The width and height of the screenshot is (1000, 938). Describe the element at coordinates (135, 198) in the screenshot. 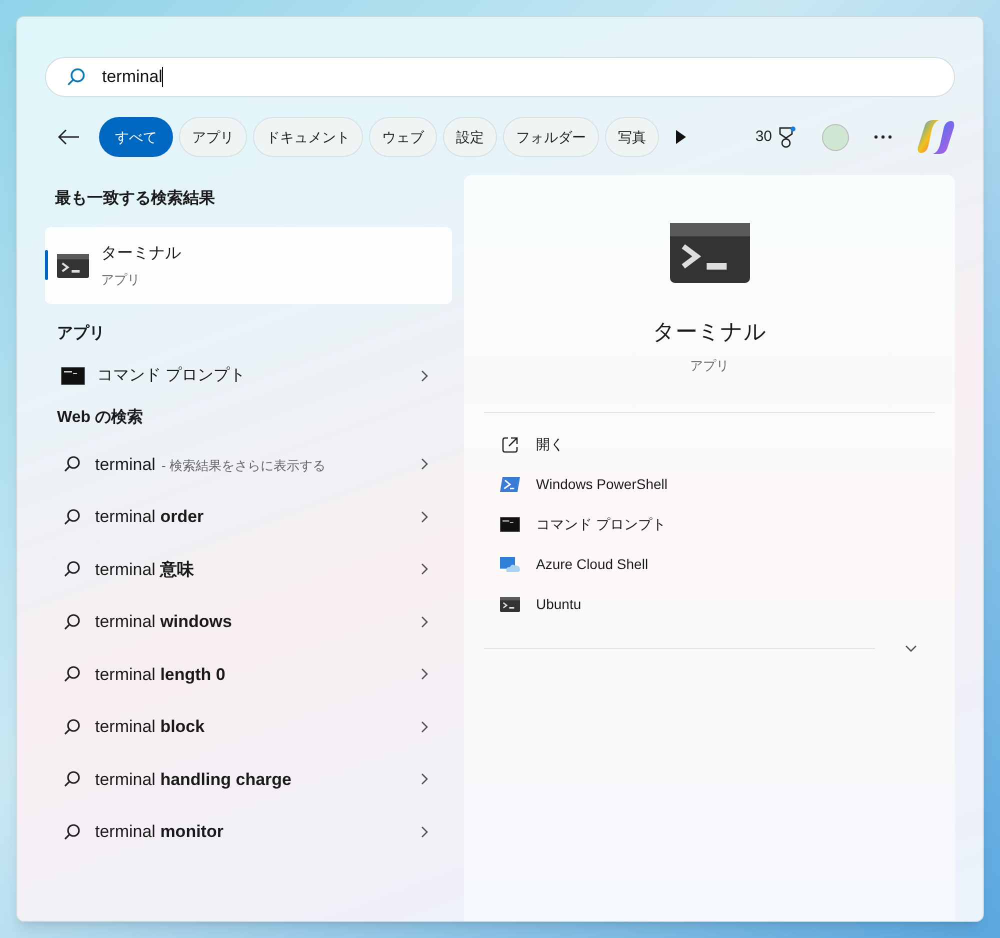

I see `section-heading: 最も一致する検索結果` at that location.